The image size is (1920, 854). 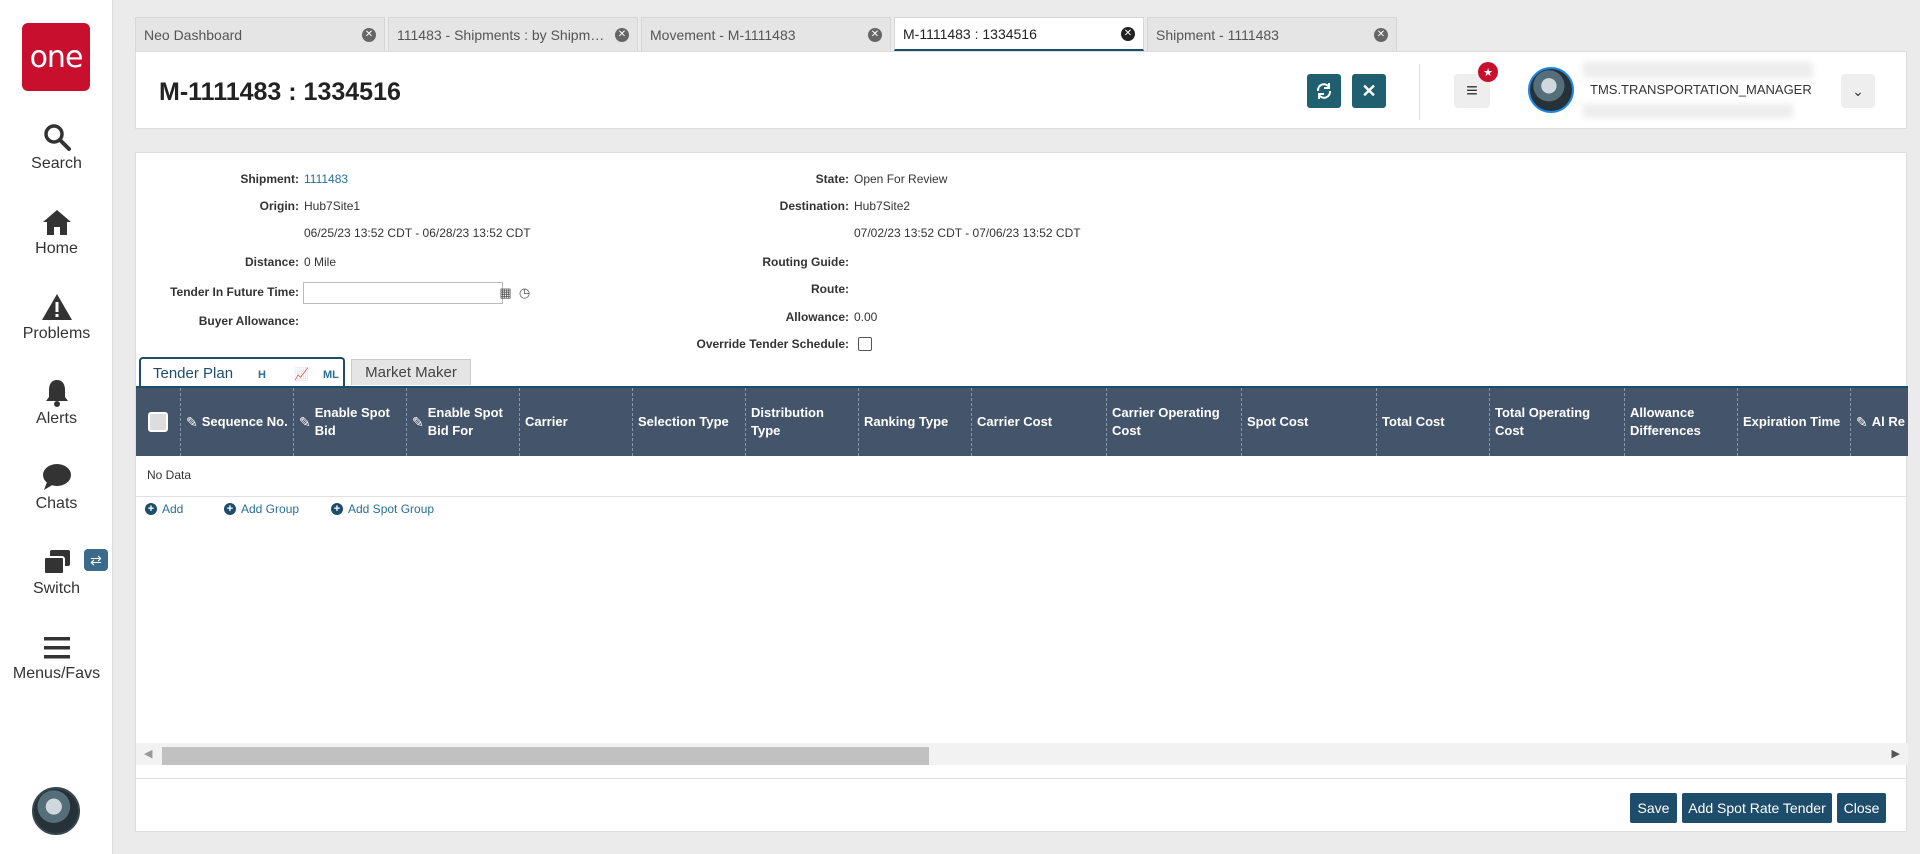 I want to click on tab-tender-plan: Tender Plan H 📈 ML, so click(x=242, y=372).